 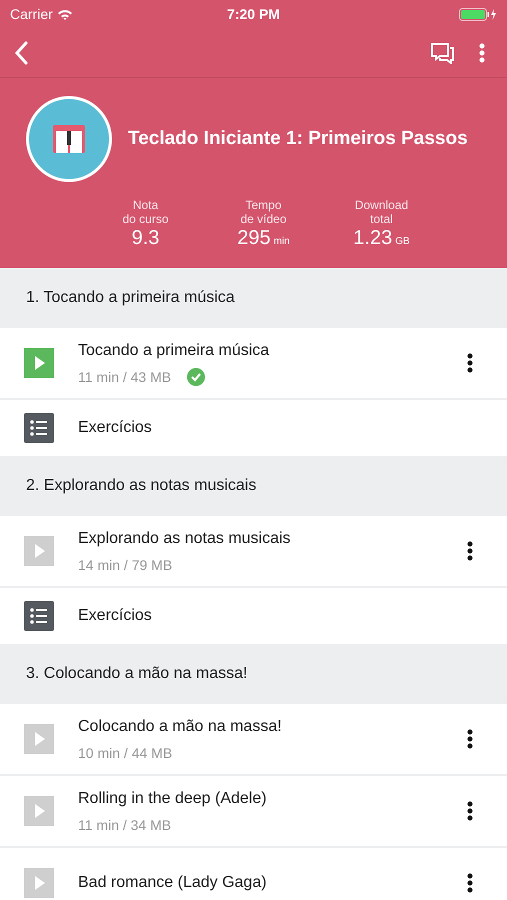 What do you see at coordinates (382, 212) in the screenshot?
I see `stat-label: Download total` at bounding box center [382, 212].